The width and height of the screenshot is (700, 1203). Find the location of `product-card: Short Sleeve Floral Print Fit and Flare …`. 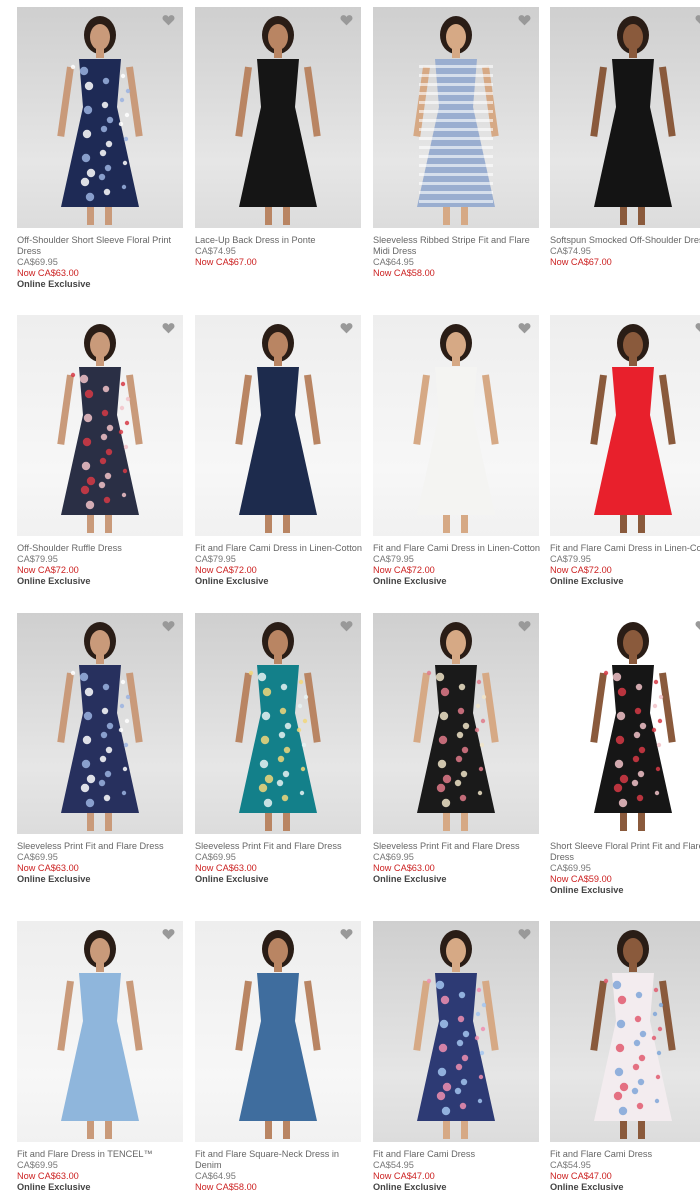

product-card: Short Sleeve Floral Print Fit and Flare … is located at coordinates (625, 754).